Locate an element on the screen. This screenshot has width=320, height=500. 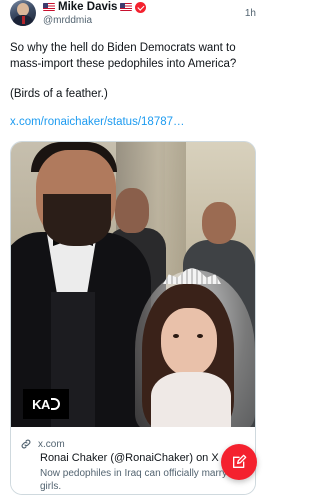
author-name: Mike Davis is located at coordinates (87, 7).